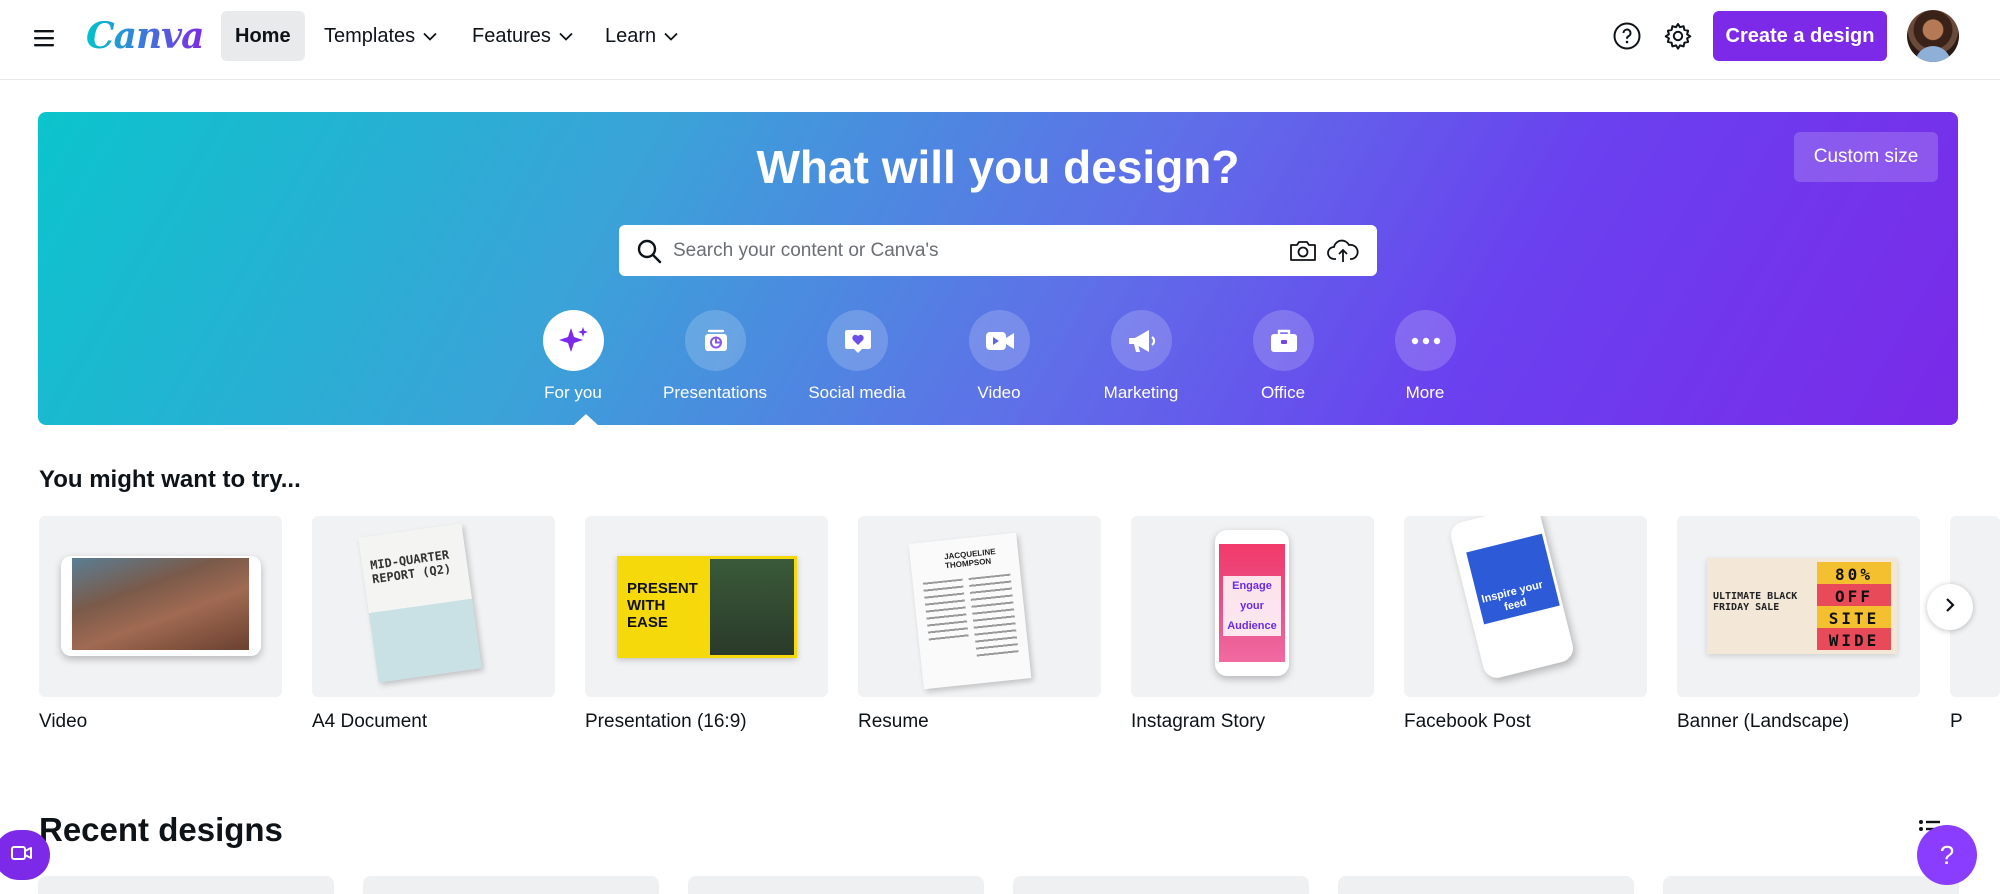  Describe the element at coordinates (1678, 36) in the screenshot. I see `settings-gear-icon` at that location.